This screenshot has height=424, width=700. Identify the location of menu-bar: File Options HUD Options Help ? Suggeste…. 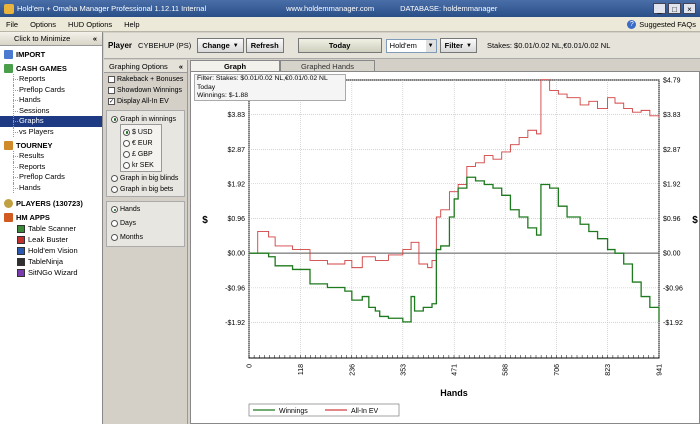
(350, 24).